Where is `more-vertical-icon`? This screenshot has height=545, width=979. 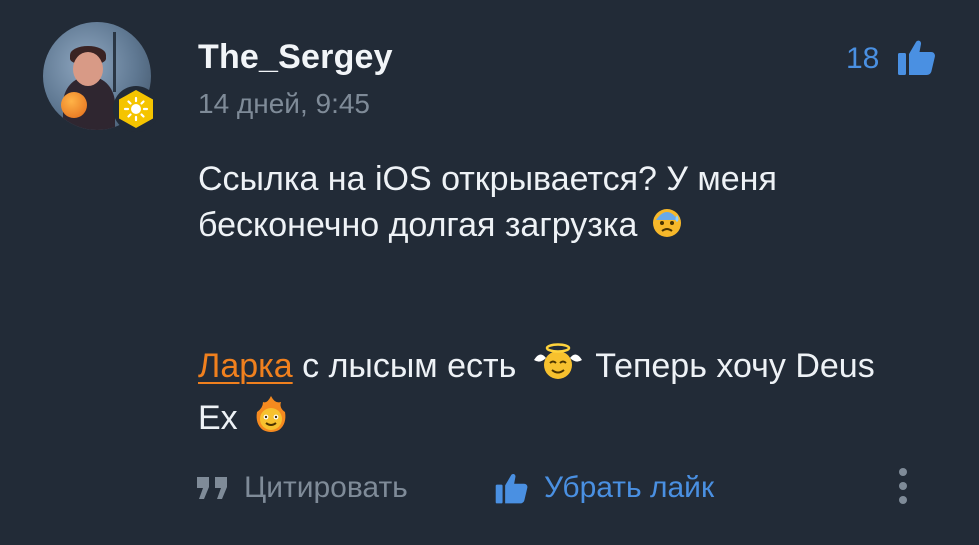
more-vertical-icon is located at coordinates (903, 486).